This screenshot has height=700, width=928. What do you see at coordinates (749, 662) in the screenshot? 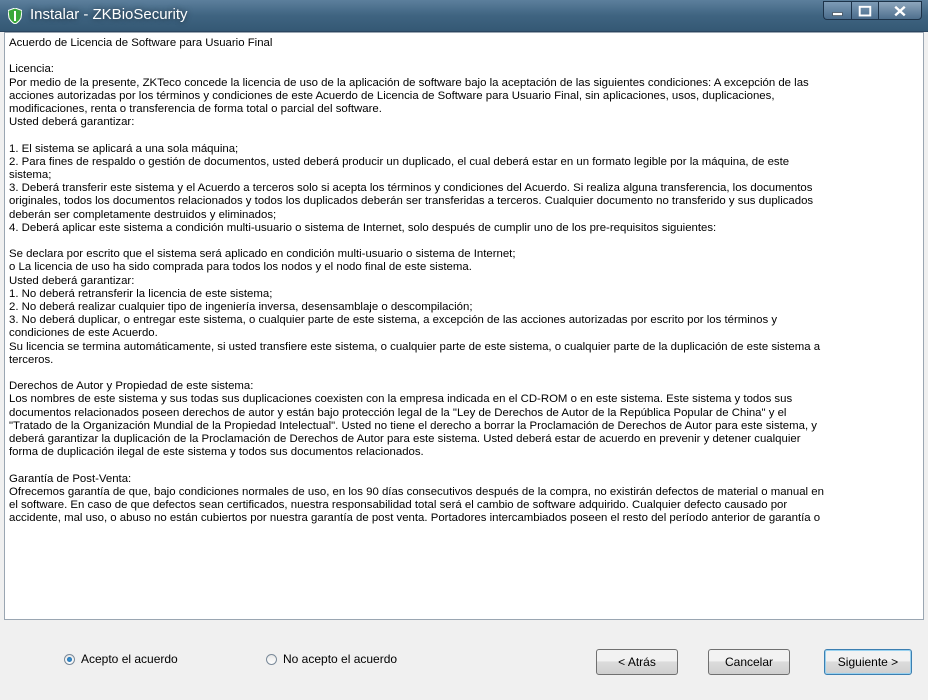
I see `cancel-button: Cancelar` at bounding box center [749, 662].